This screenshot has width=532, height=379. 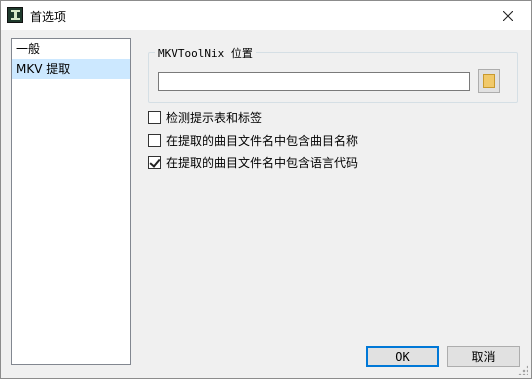 I want to click on option-label: 在提取的曲目文件名中包含曲目名称, so click(x=262, y=140).